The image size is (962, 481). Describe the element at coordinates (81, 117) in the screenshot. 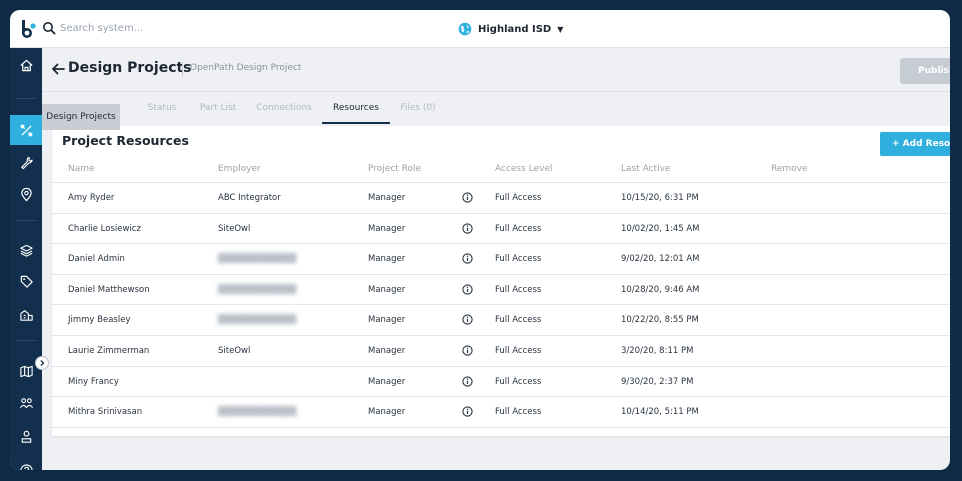

I see `sidebar-tooltip: Design Projects` at that location.